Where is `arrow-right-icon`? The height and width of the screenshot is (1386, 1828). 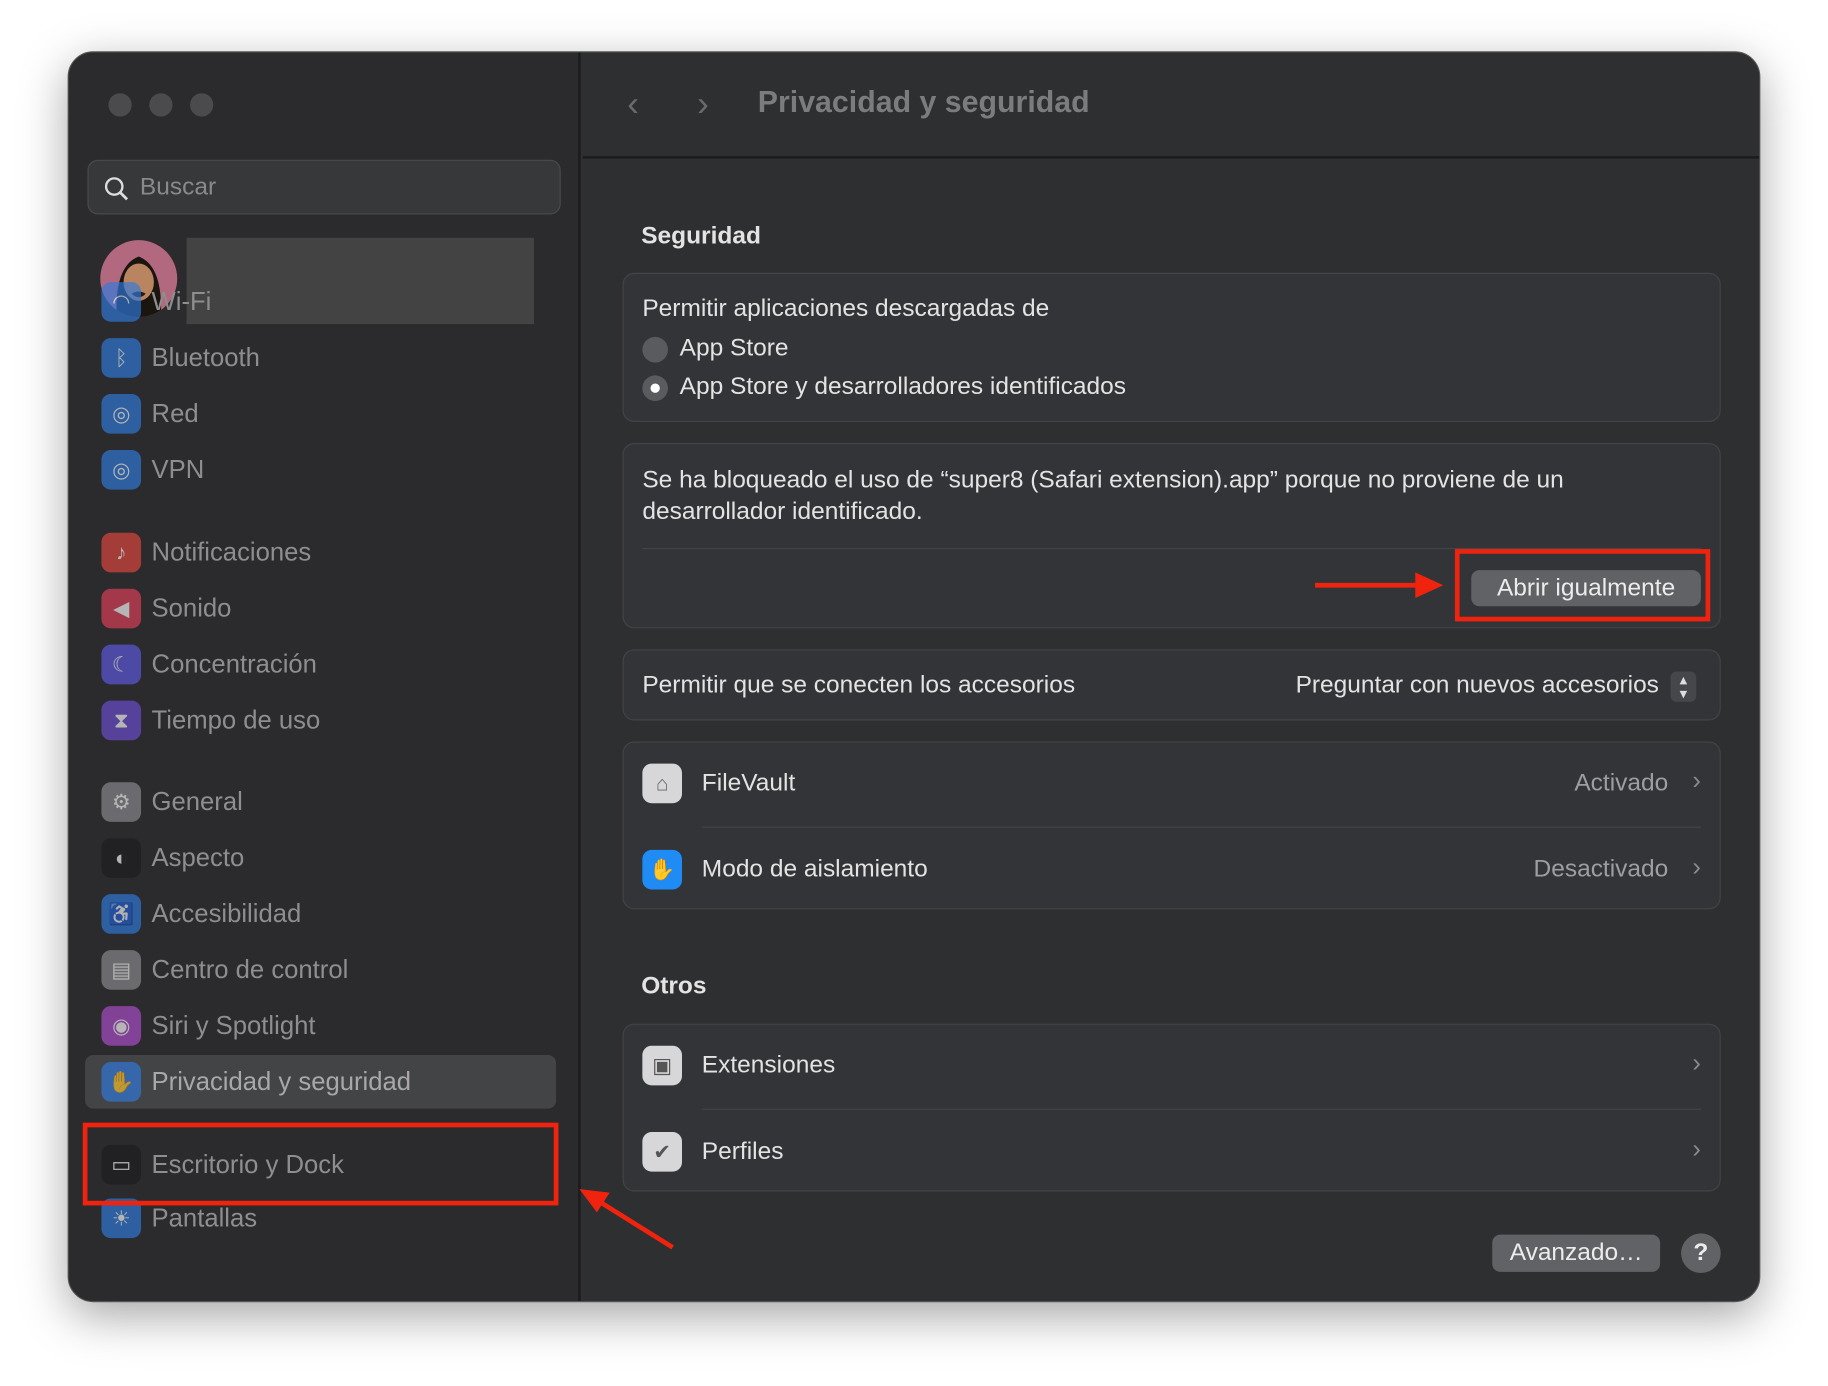
arrow-right-icon is located at coordinates (1429, 585).